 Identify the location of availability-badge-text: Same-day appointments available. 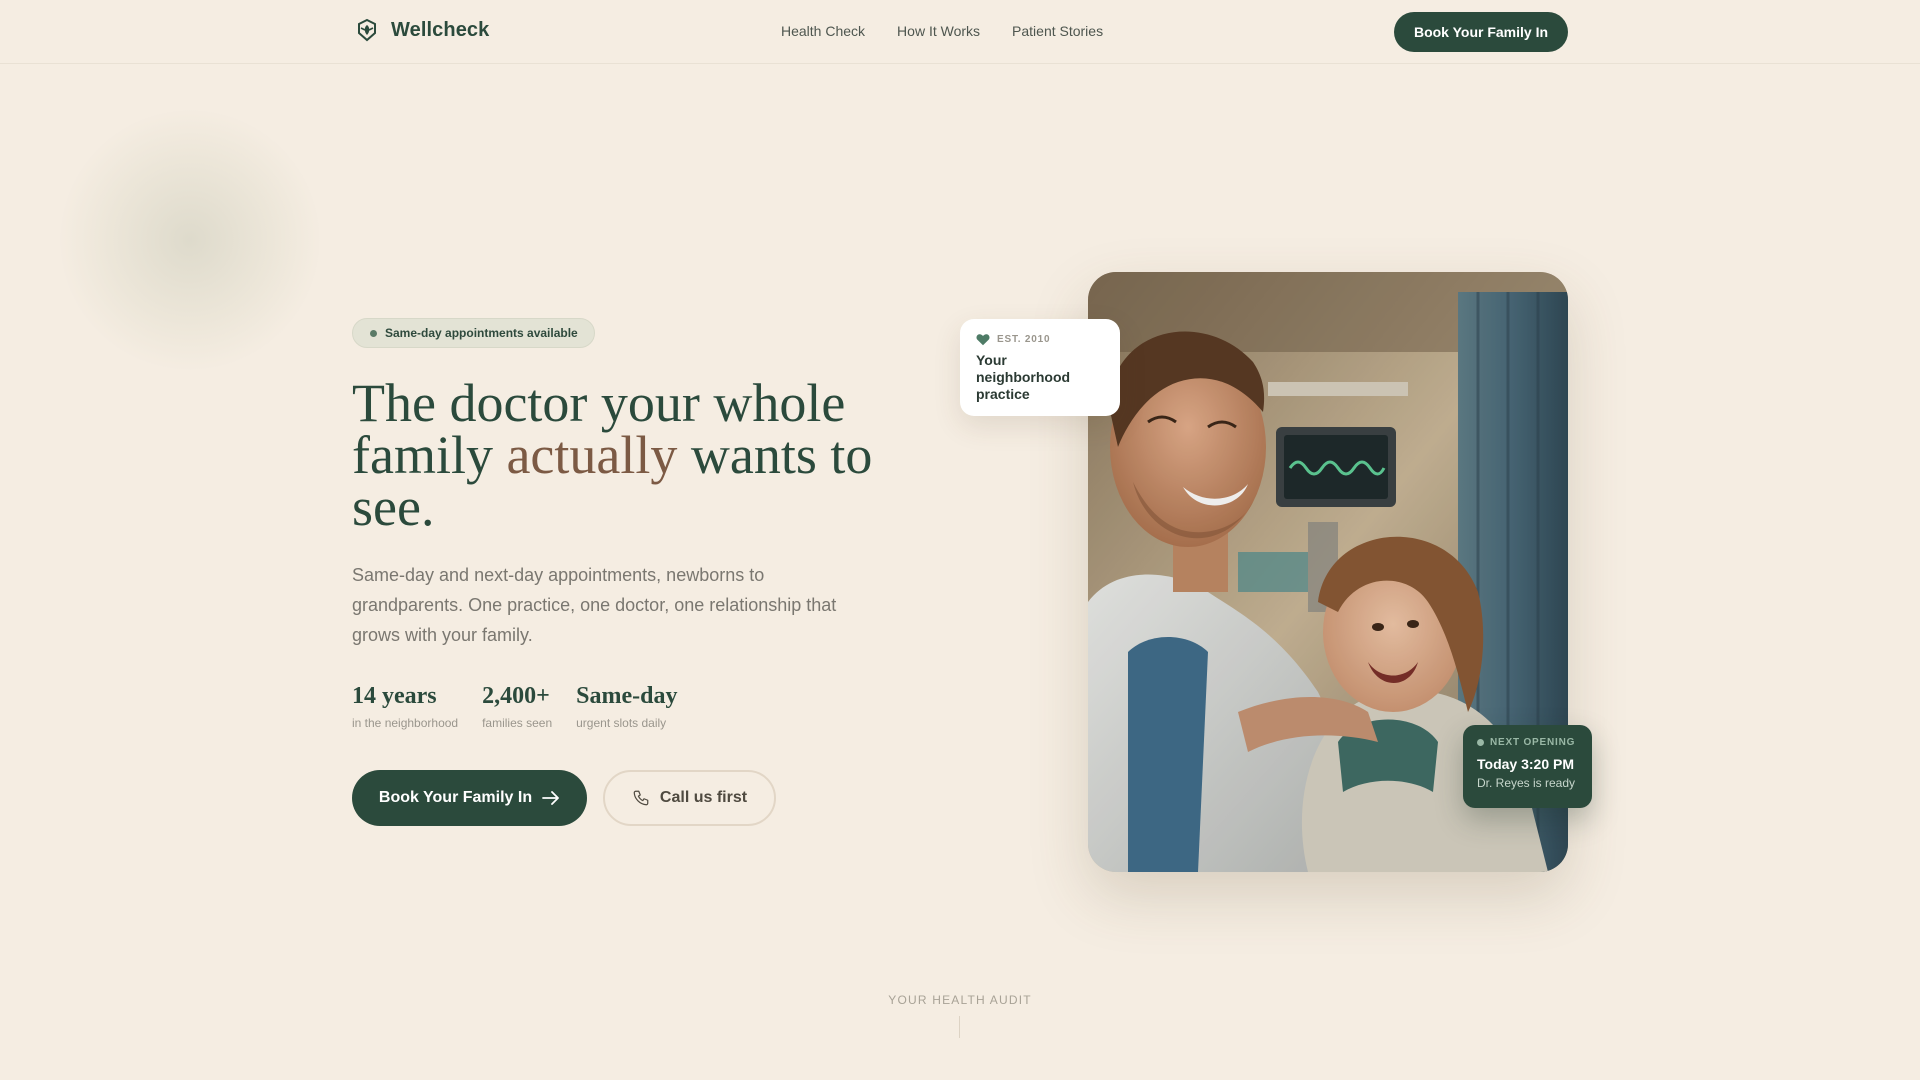
(481, 333).